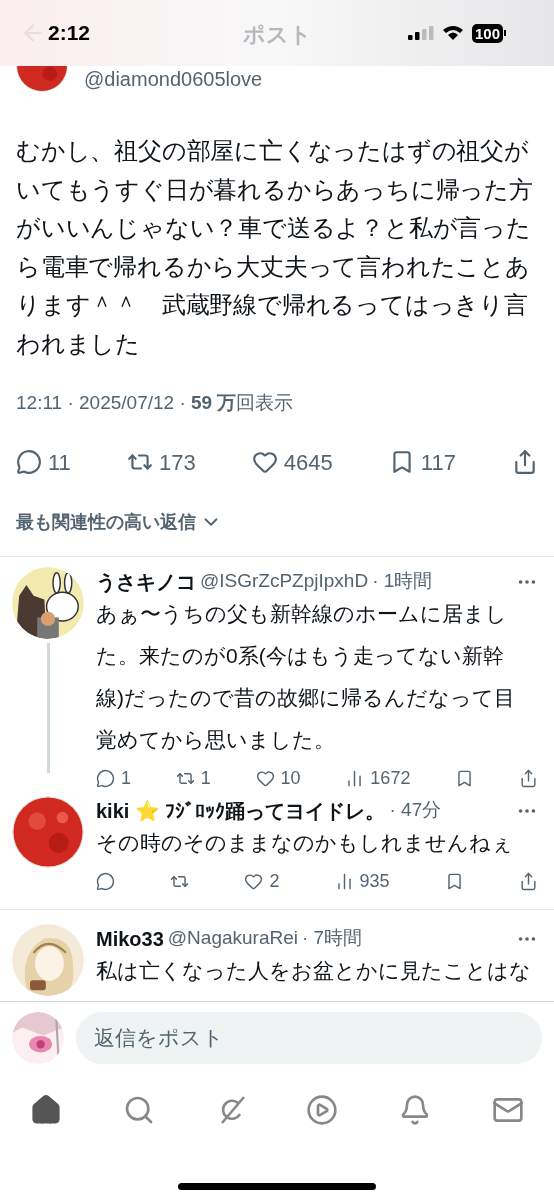  What do you see at coordinates (119, 522) in the screenshot?
I see `sort-replies-dropdown: 最も関連性の高い返信` at bounding box center [119, 522].